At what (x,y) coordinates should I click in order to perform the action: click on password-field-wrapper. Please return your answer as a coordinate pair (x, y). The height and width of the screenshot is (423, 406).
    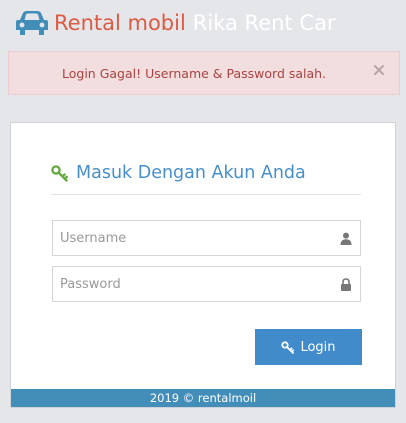
    Looking at the image, I should click on (206, 284).